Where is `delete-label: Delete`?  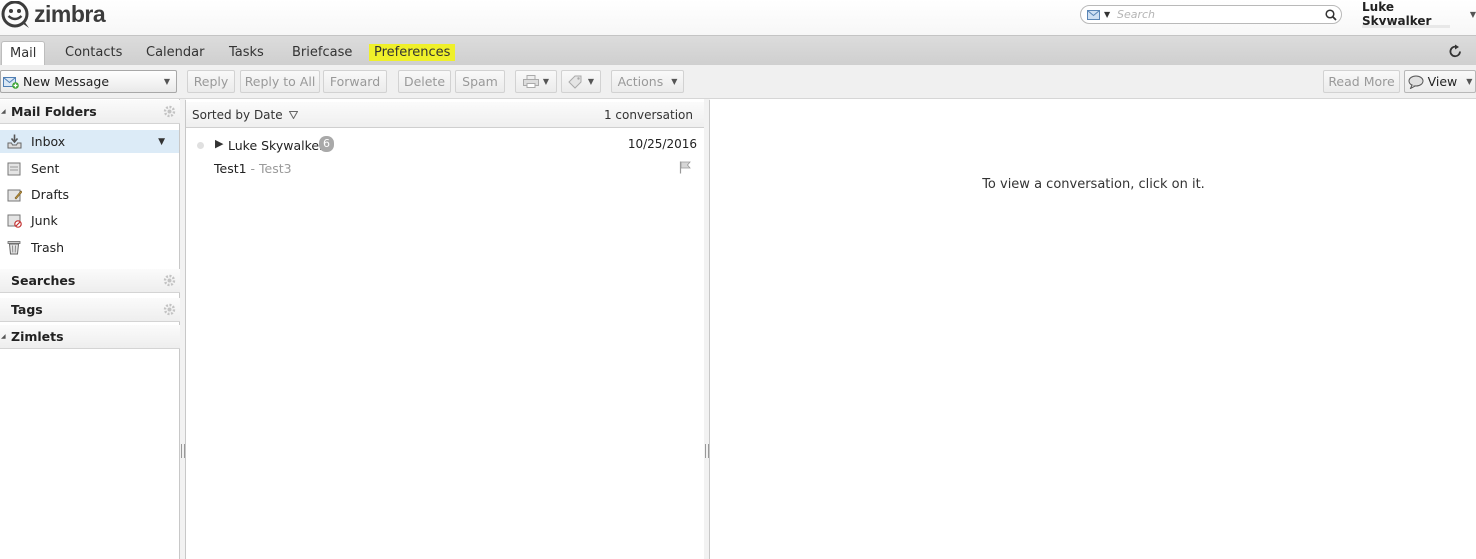 delete-label: Delete is located at coordinates (424, 81).